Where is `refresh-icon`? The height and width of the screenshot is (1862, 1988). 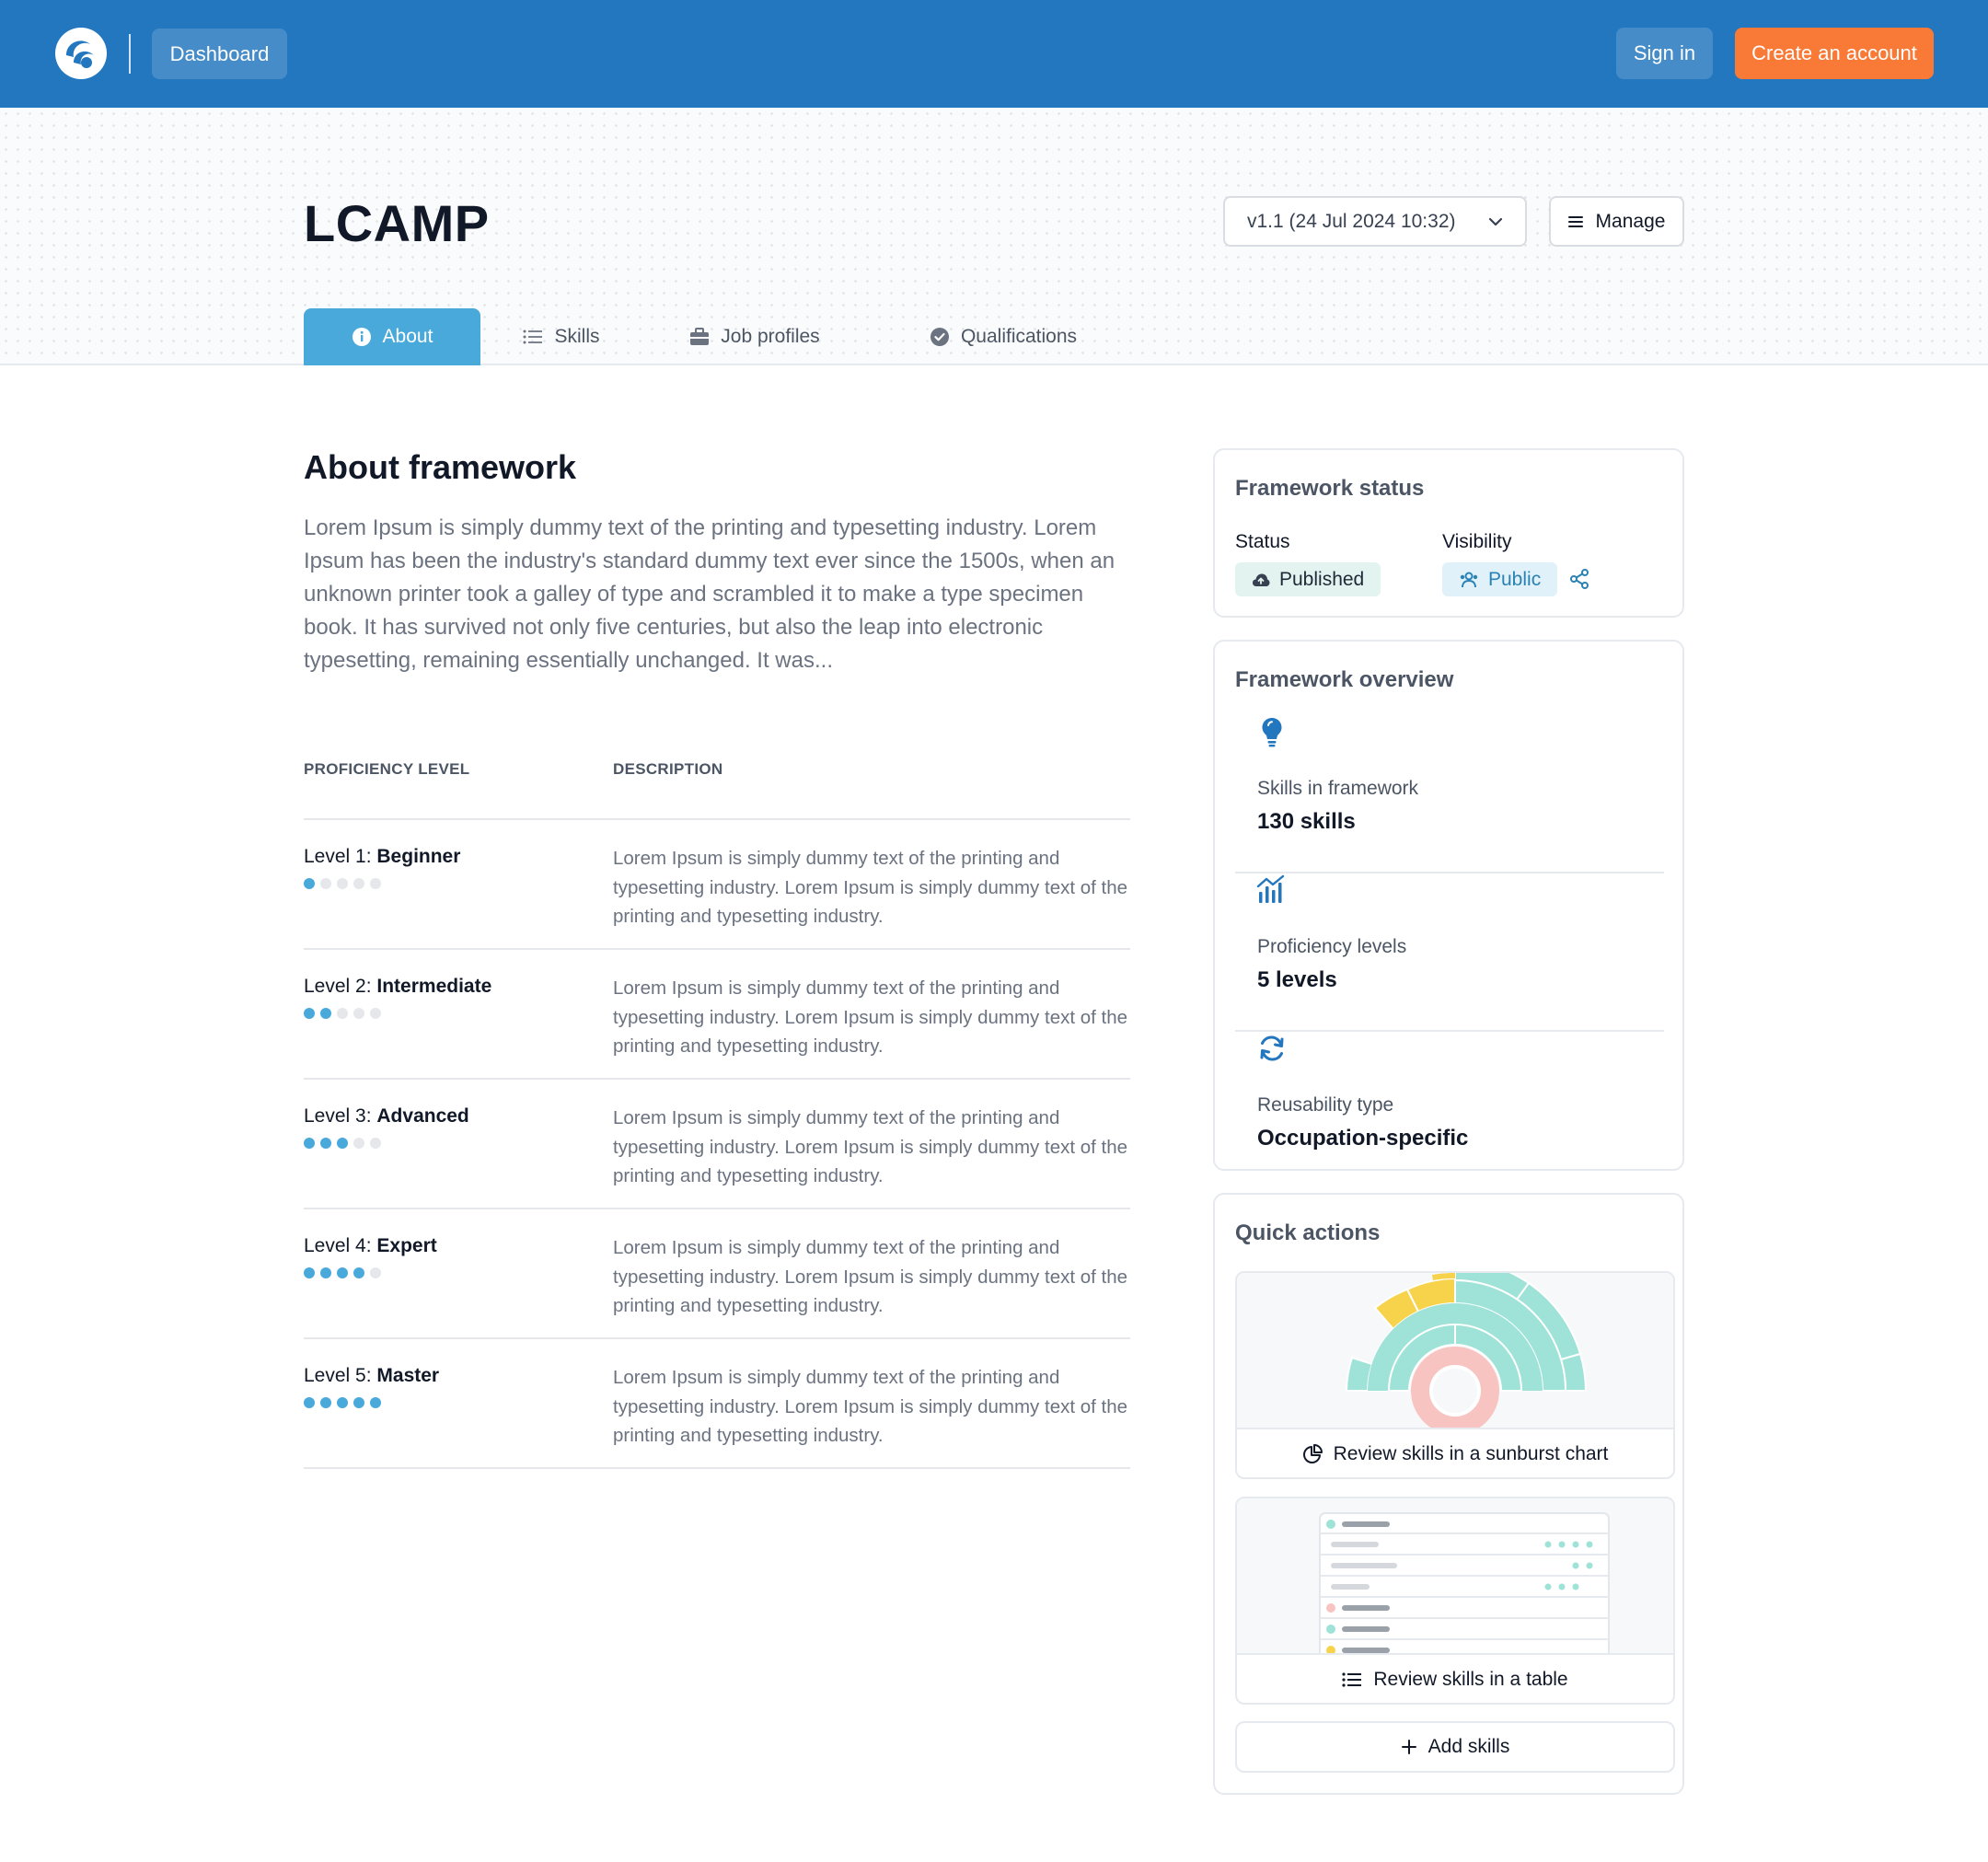
refresh-icon is located at coordinates (1272, 1048).